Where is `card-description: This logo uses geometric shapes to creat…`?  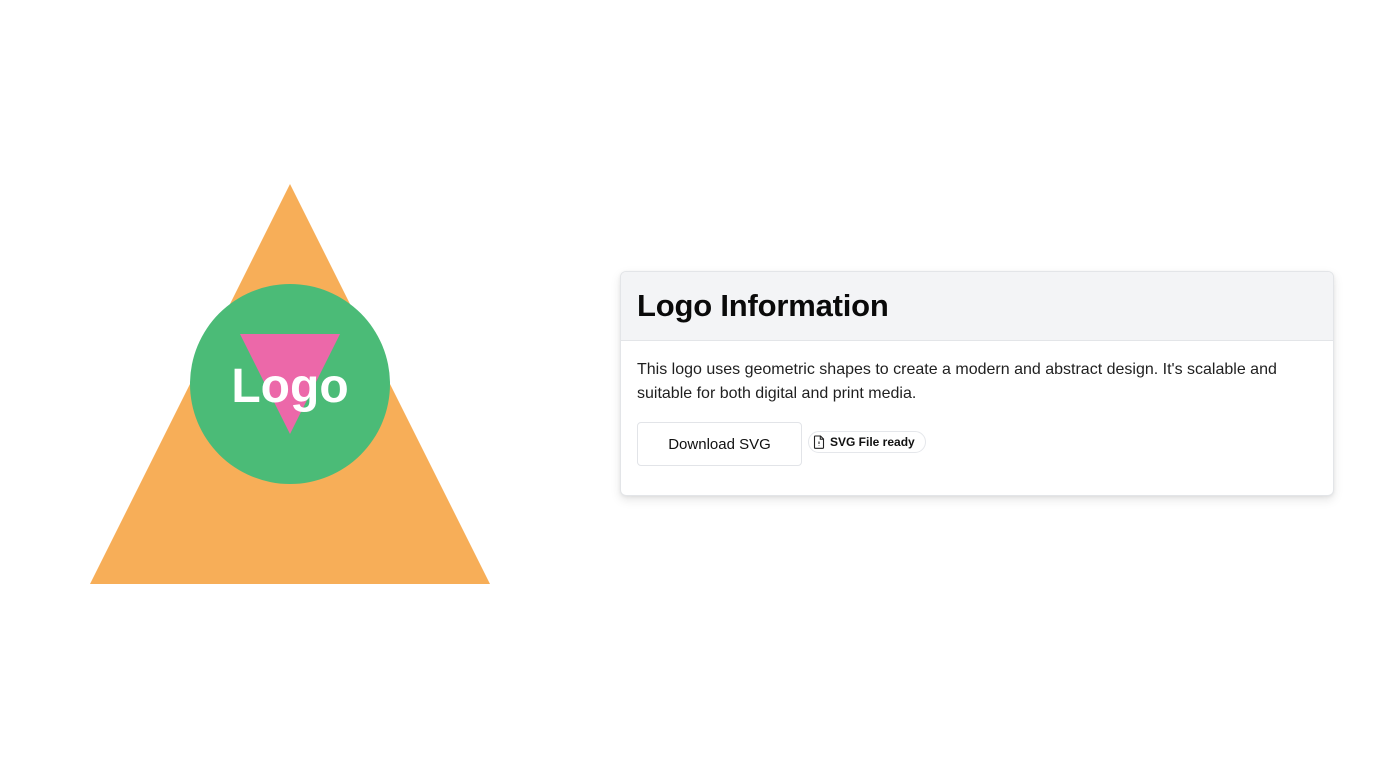
card-description: This logo uses geometric shapes to creat… is located at coordinates (957, 381).